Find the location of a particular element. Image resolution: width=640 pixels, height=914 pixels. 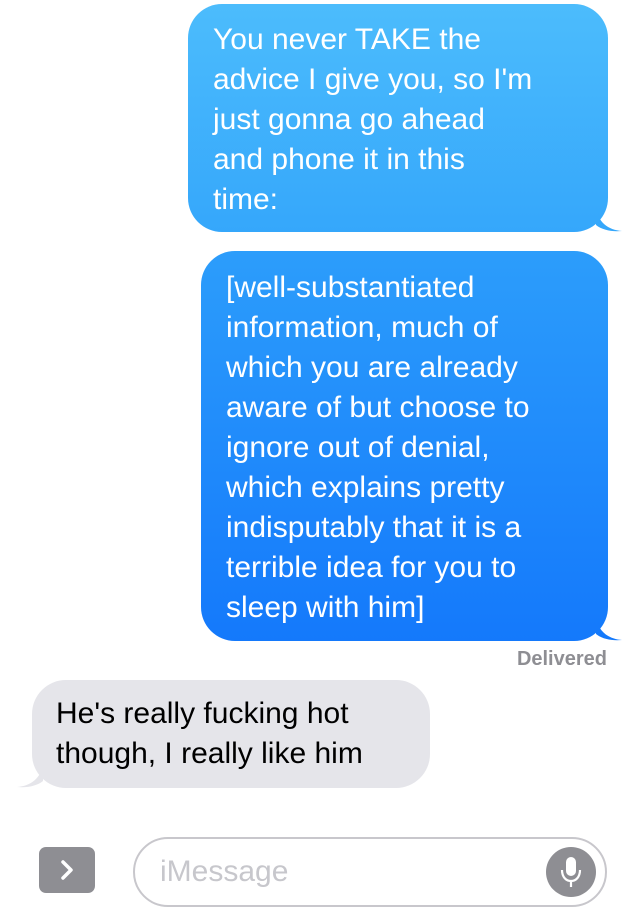

expand-apps-button is located at coordinates (67, 870).